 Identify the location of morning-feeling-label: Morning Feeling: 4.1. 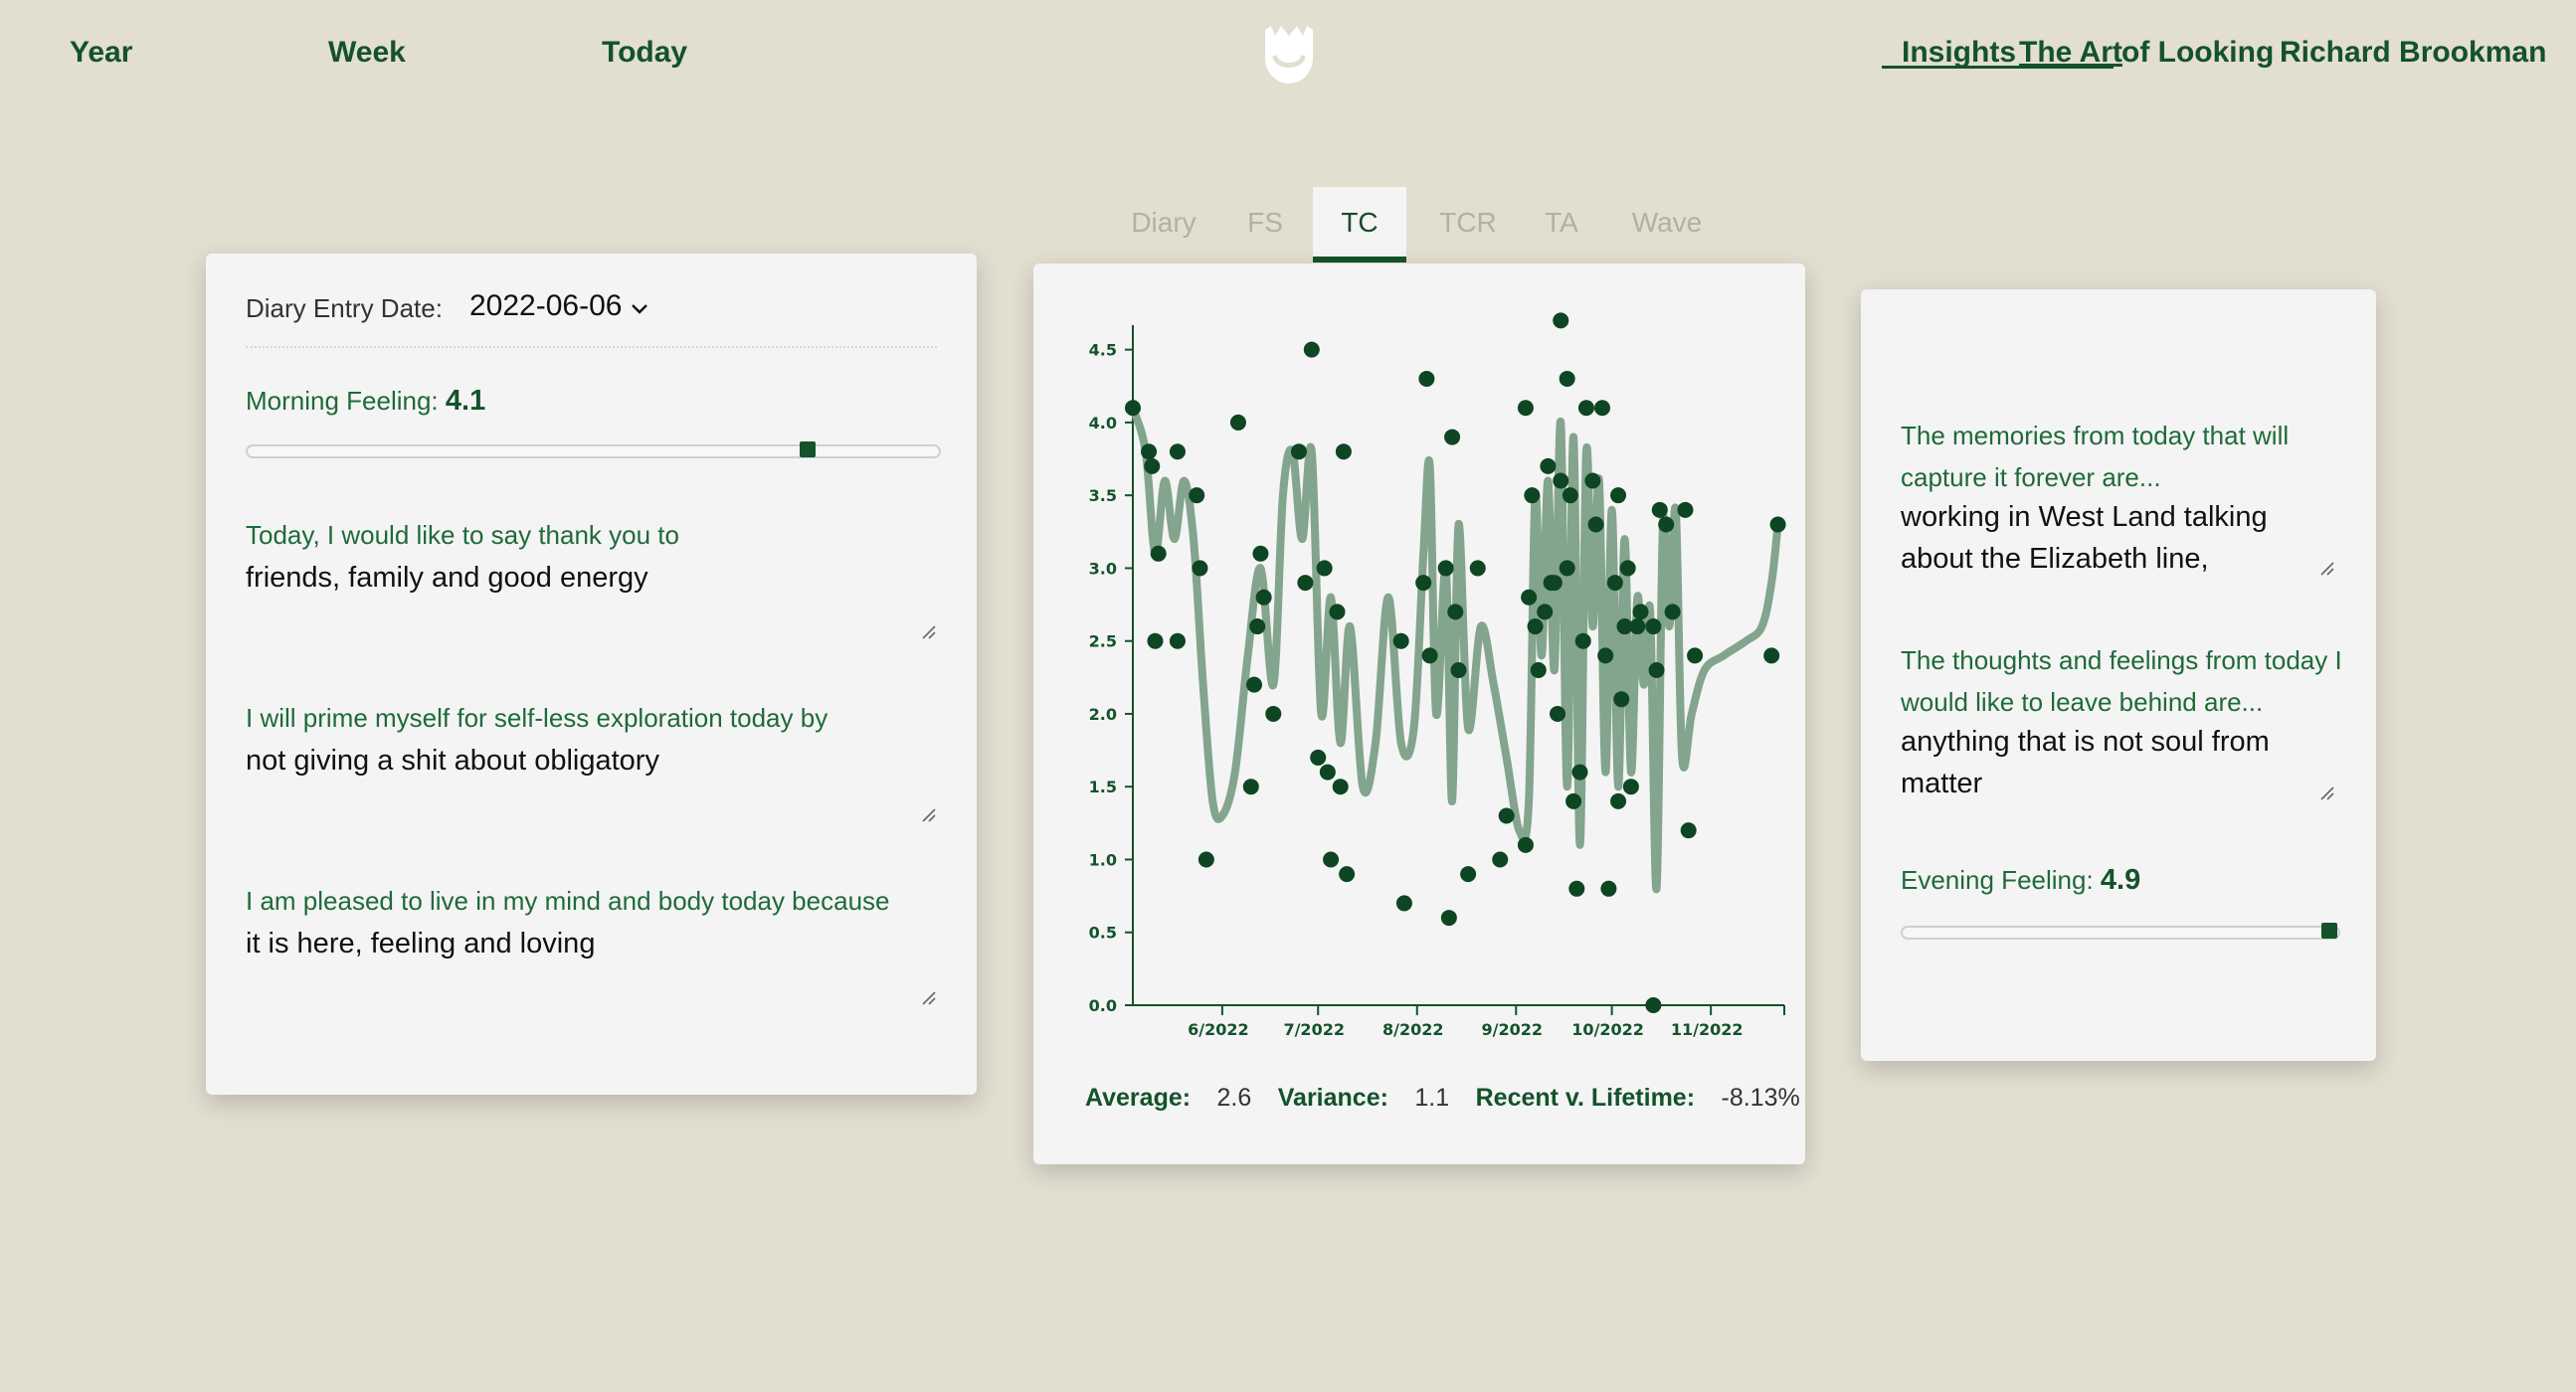
(366, 401).